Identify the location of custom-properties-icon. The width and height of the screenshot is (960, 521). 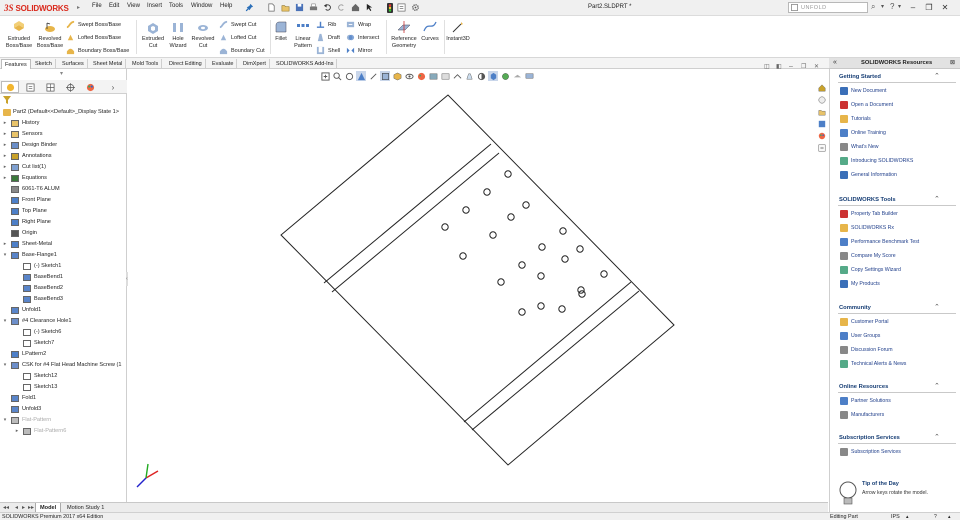
(821, 148).